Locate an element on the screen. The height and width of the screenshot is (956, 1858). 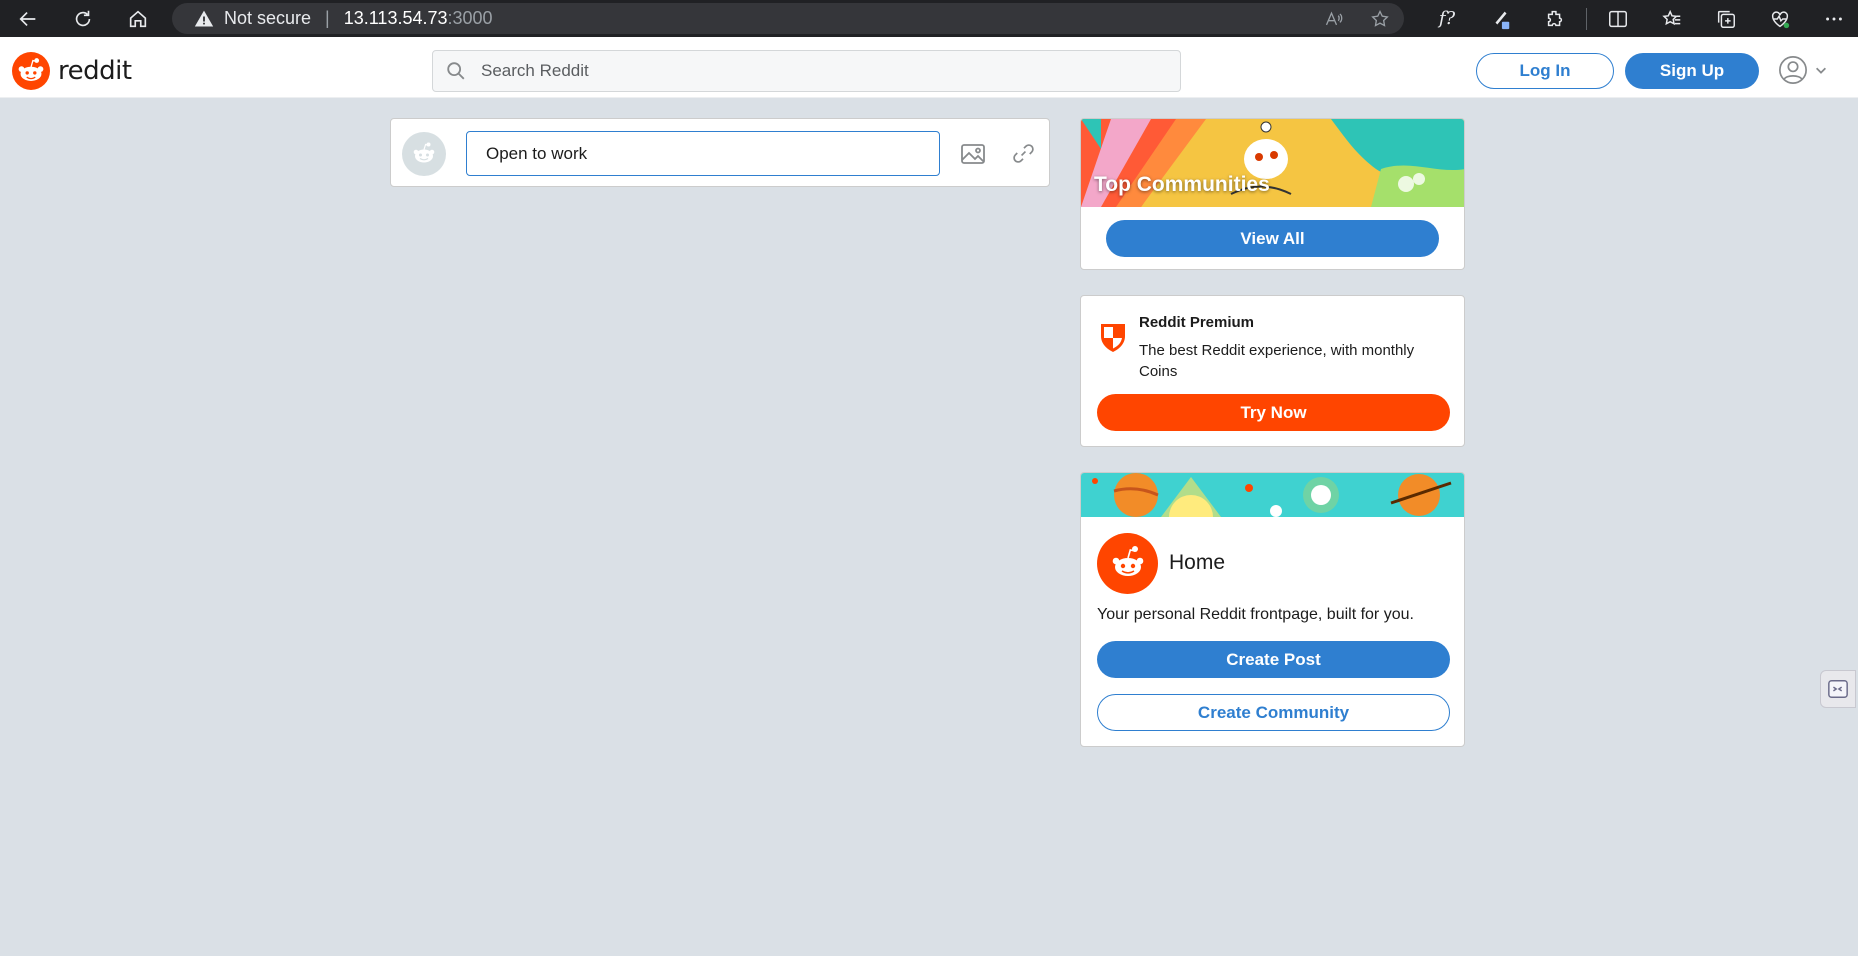
chevron-down-icon is located at coordinates (1821, 70).